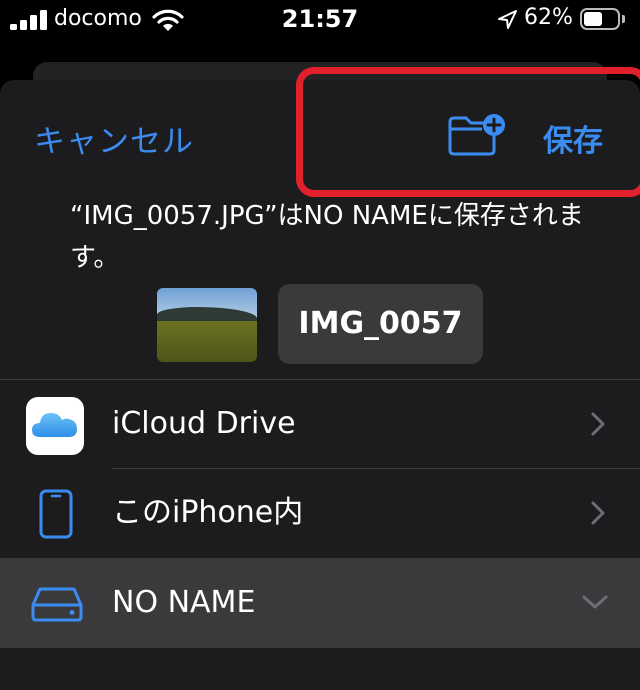 Image resolution: width=640 pixels, height=690 pixels. I want to click on wifi-icon, so click(168, 20).